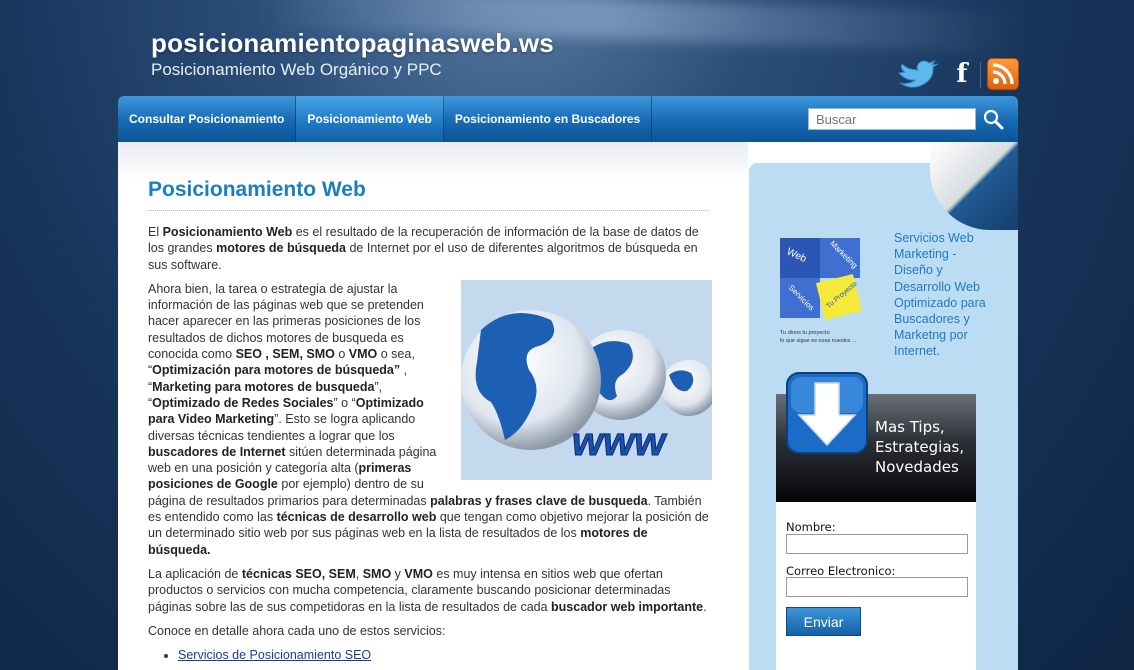 Image resolution: width=1134 pixels, height=670 pixels. I want to click on list-item: Servicios de Posicionamiento SEO, so click(444, 655).